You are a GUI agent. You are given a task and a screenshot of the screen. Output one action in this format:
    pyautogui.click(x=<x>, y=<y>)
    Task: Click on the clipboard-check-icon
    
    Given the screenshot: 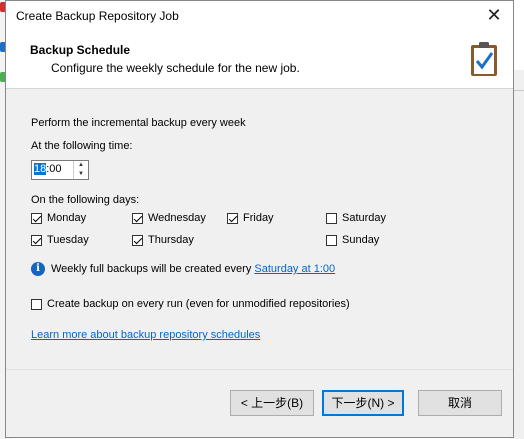 What is the action you would take?
    pyautogui.click(x=484, y=59)
    